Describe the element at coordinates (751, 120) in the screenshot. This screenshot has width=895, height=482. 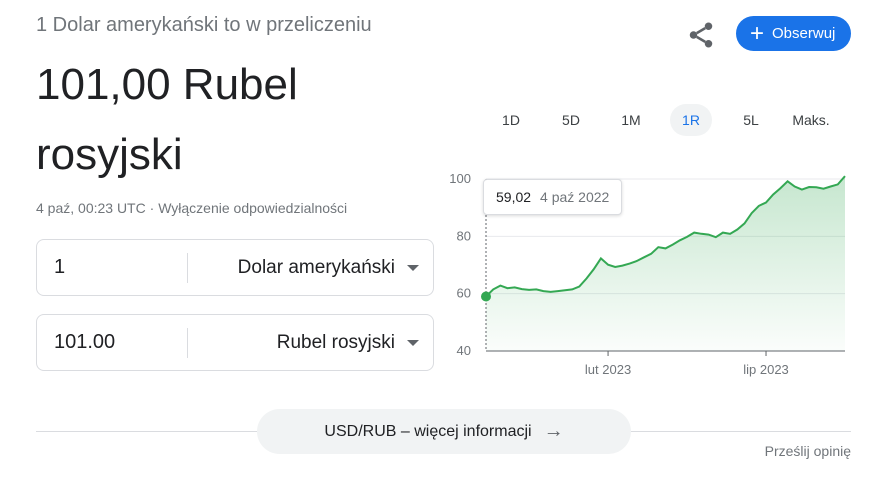
I see `tab-5l: 5L` at that location.